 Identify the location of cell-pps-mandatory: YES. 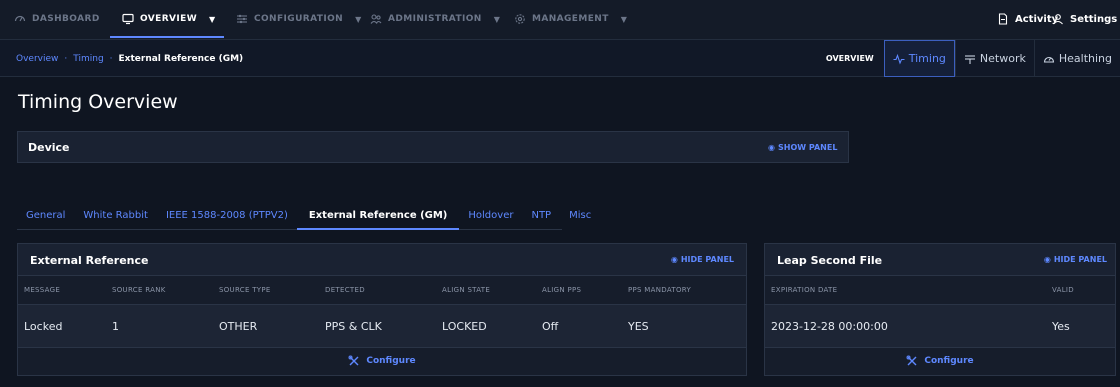
(638, 326).